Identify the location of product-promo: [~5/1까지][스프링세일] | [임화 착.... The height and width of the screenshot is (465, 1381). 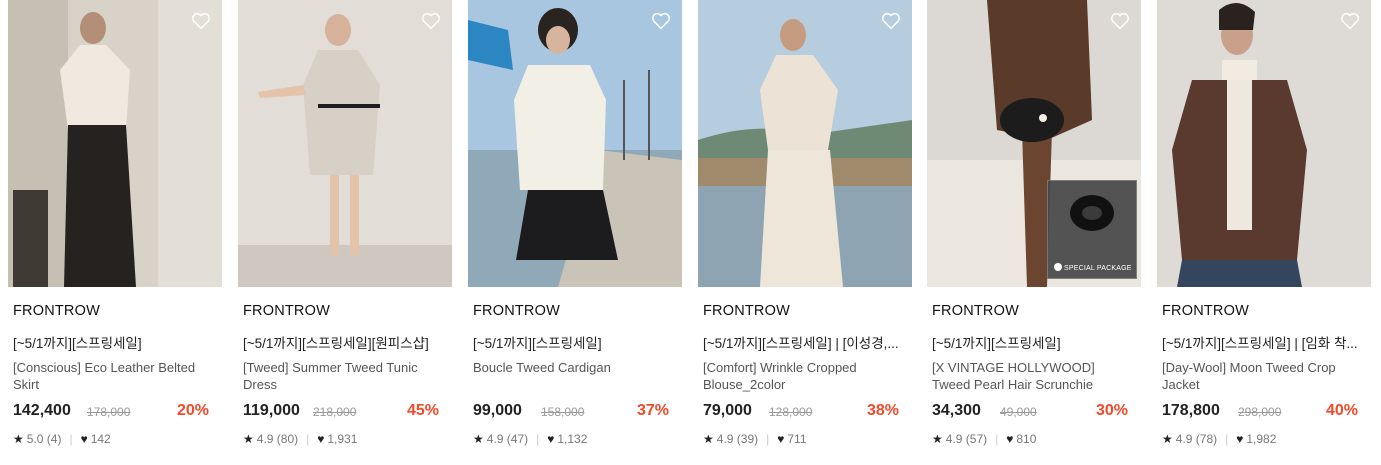
(1262, 342).